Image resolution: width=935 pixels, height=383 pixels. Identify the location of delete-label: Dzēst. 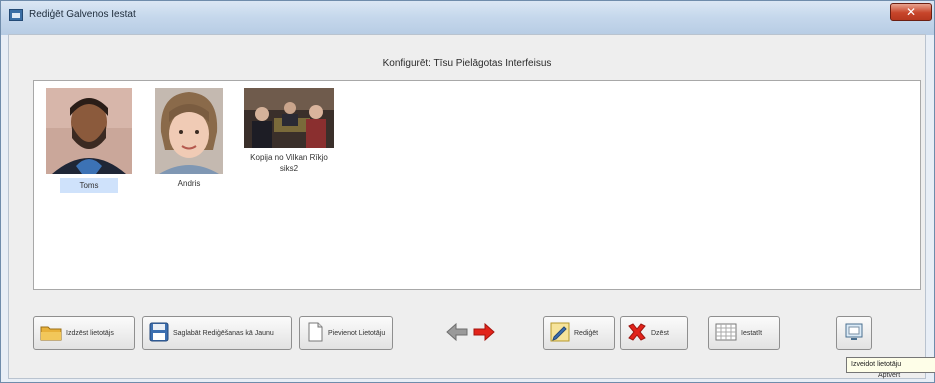
(660, 333).